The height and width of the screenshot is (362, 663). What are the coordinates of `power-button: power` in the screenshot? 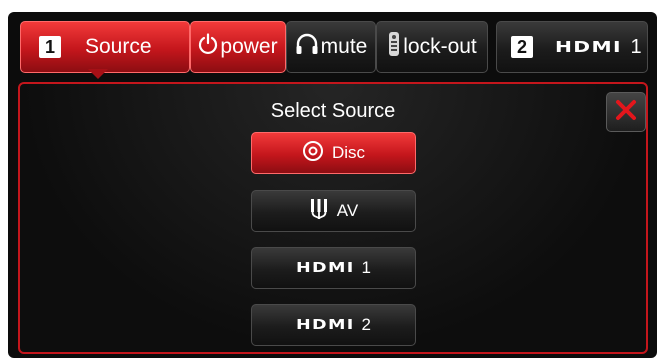 It's located at (238, 47).